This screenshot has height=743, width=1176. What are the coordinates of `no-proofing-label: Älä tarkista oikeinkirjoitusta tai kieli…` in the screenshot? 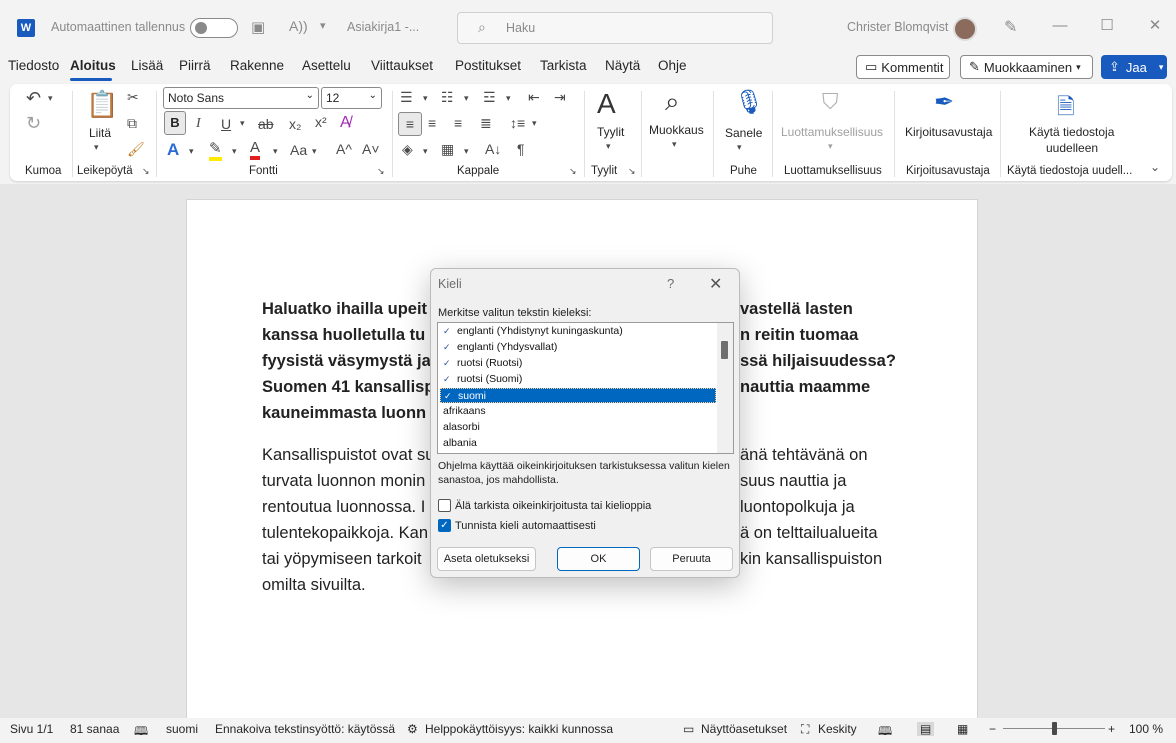 It's located at (553, 506).